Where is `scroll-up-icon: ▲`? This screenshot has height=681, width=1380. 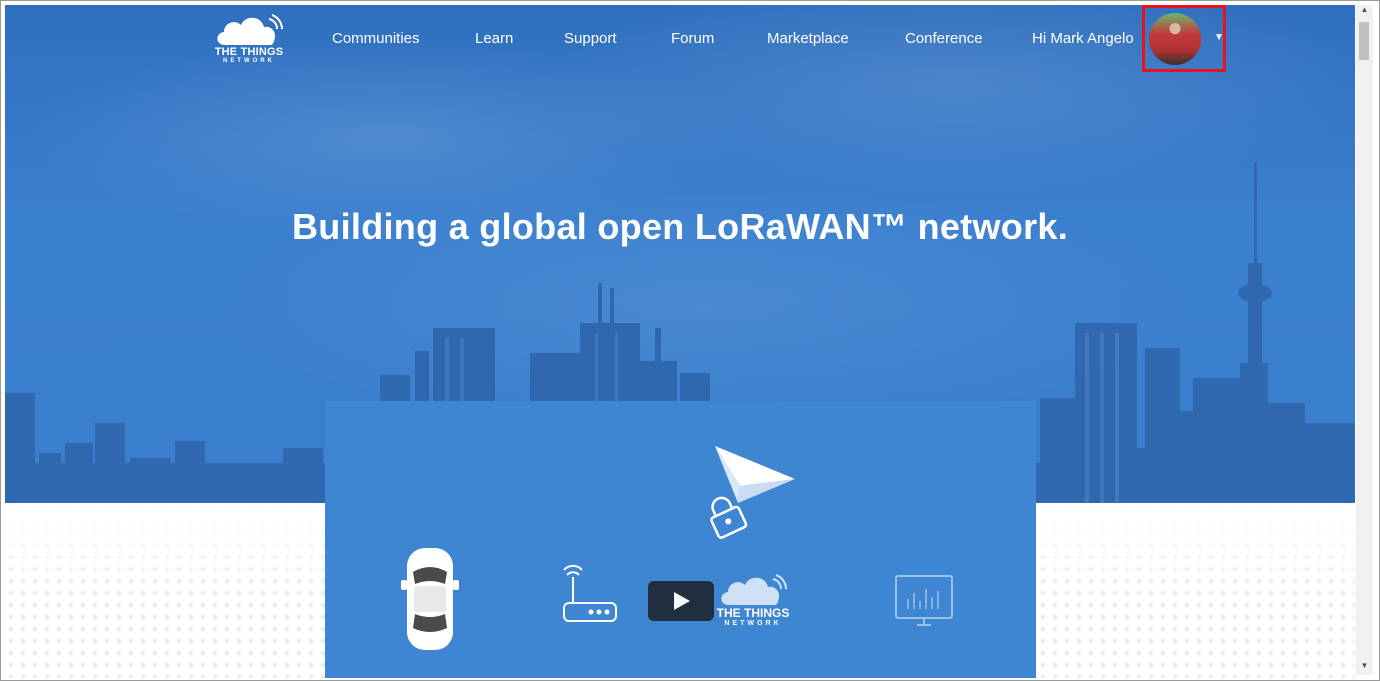 scroll-up-icon: ▲ is located at coordinates (1364, 12).